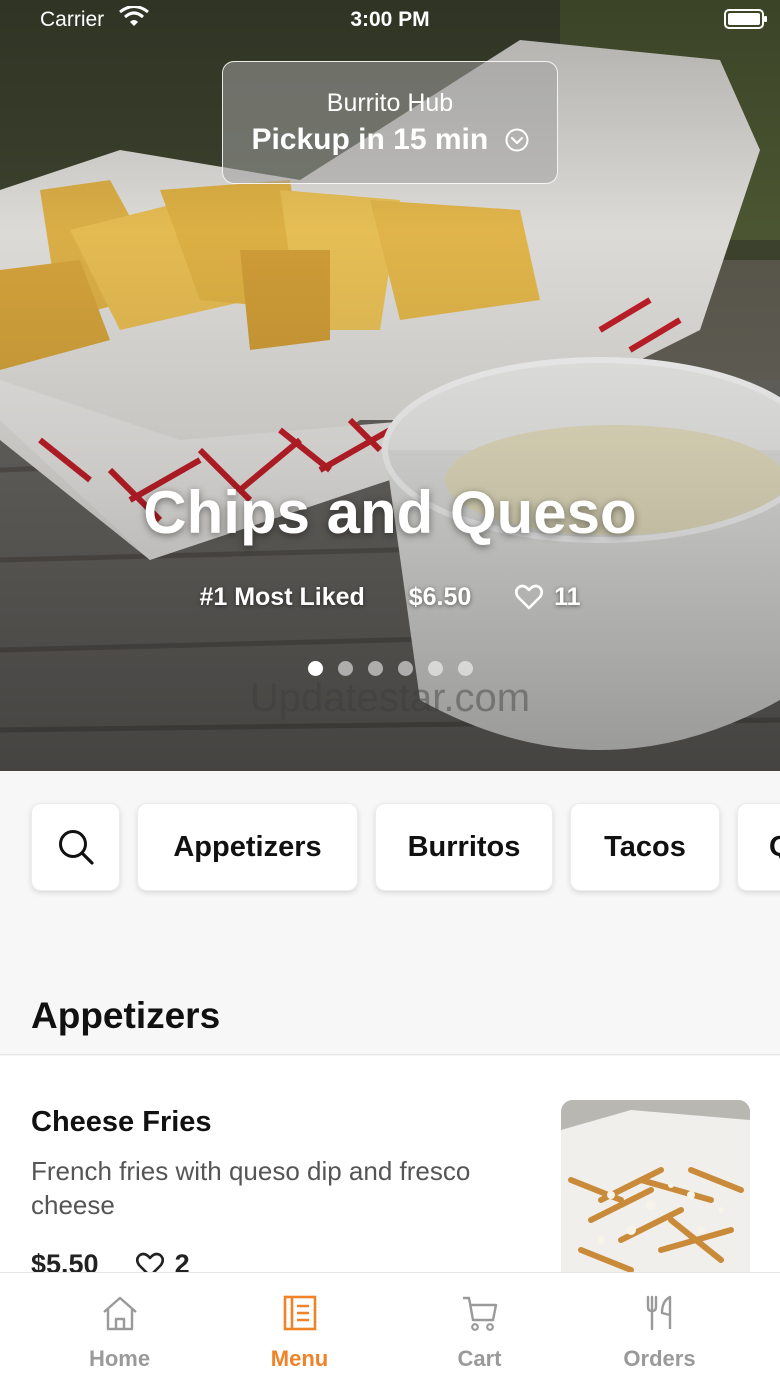 Image resolution: width=780 pixels, height=1387 pixels. What do you see at coordinates (758, 847) in the screenshot?
I see `category-chip-partial: Q` at bounding box center [758, 847].